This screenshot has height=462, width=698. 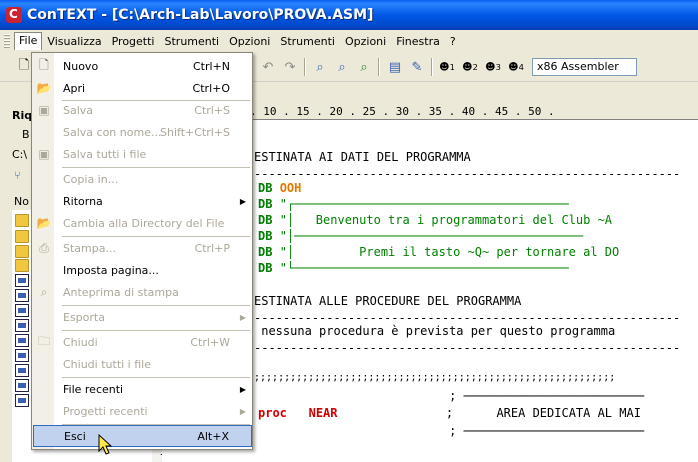 What do you see at coordinates (249, 41) in the screenshot?
I see `menu-opzioni: Opzioni` at bounding box center [249, 41].